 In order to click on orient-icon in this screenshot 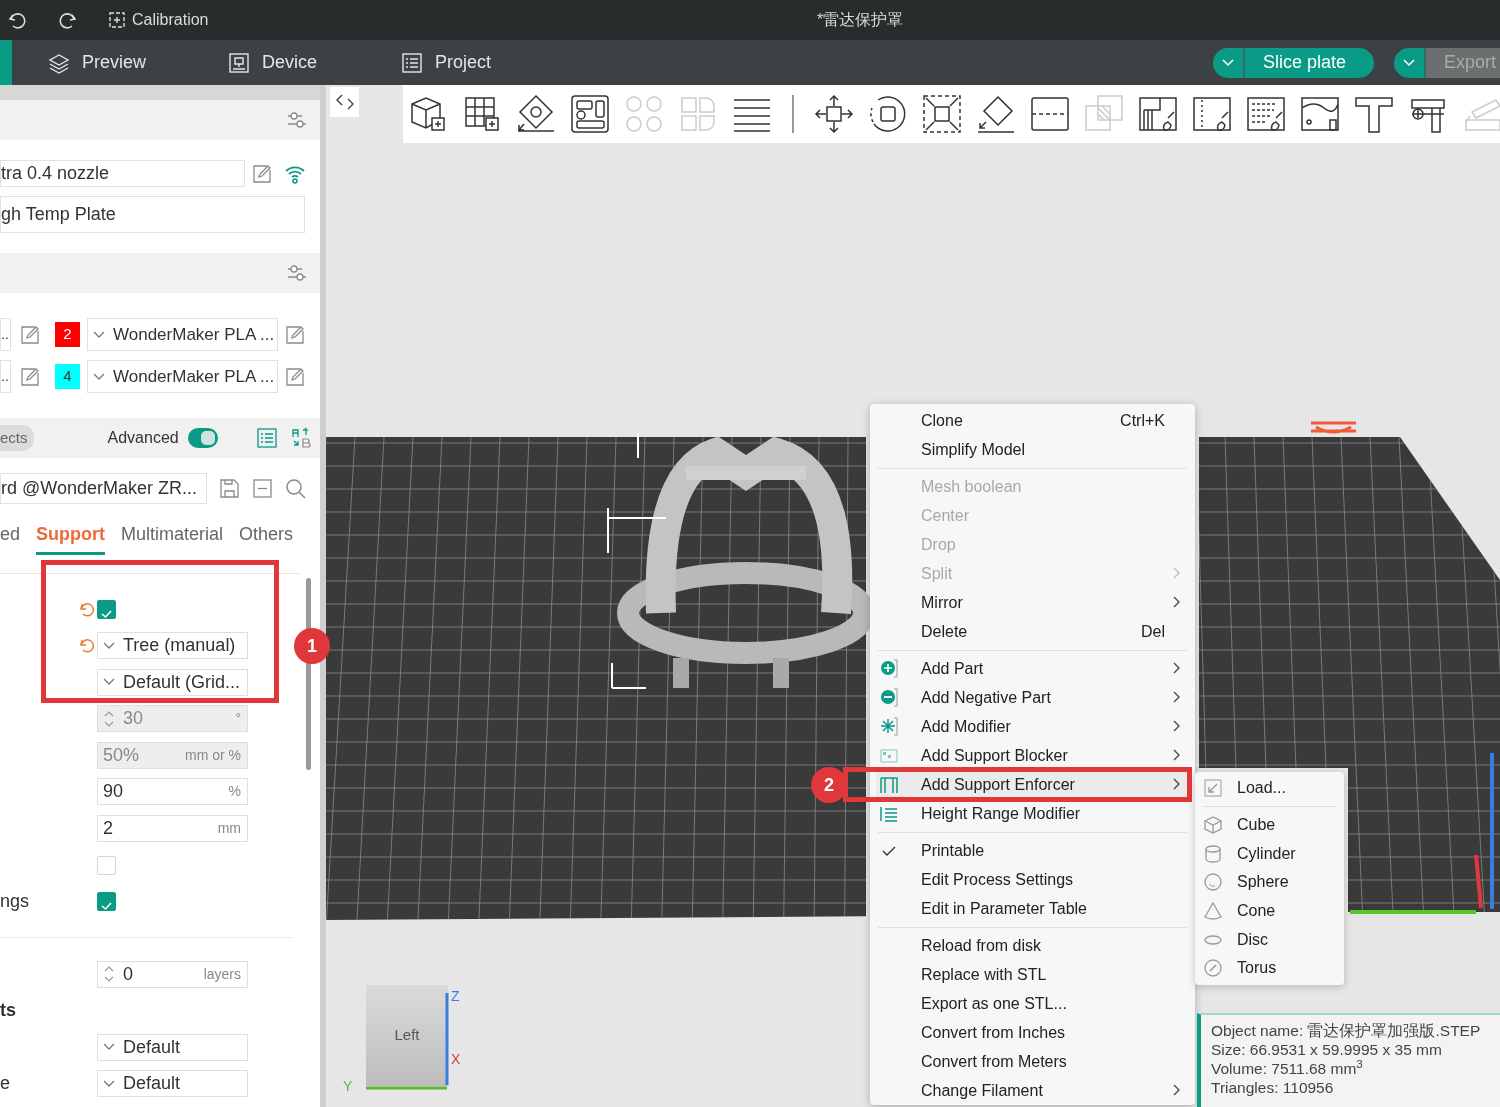, I will do `click(536, 114)`.